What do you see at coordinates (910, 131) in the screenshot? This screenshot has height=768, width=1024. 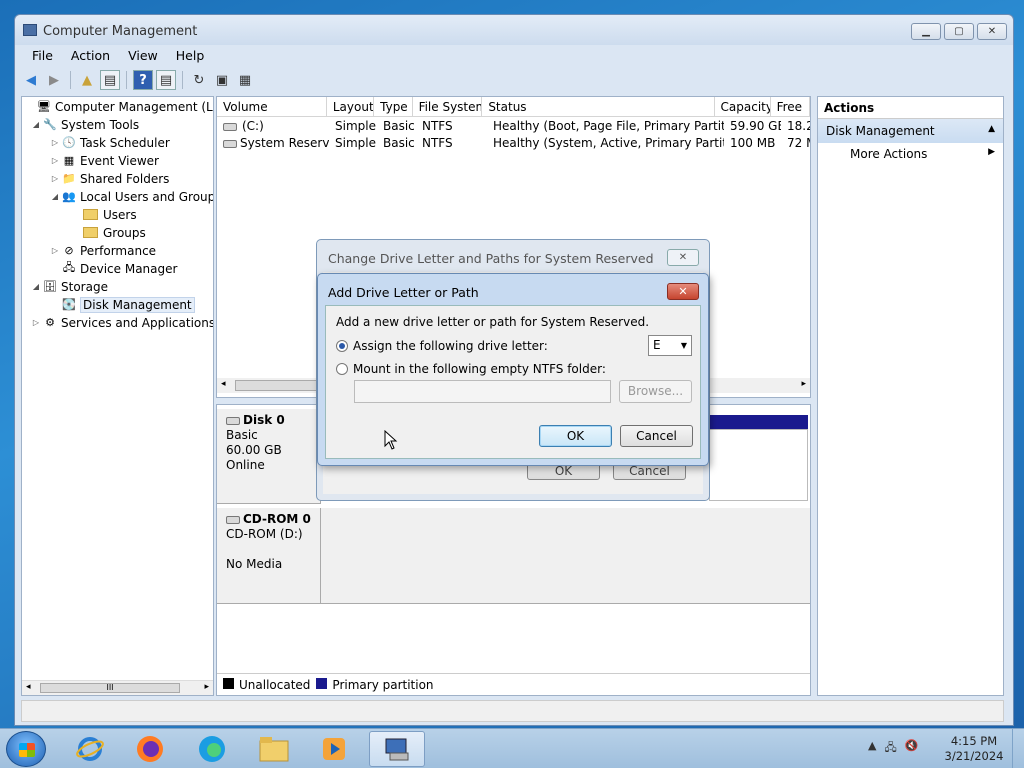 I see `actions-section-disk-management: Disk Management ▲` at bounding box center [910, 131].